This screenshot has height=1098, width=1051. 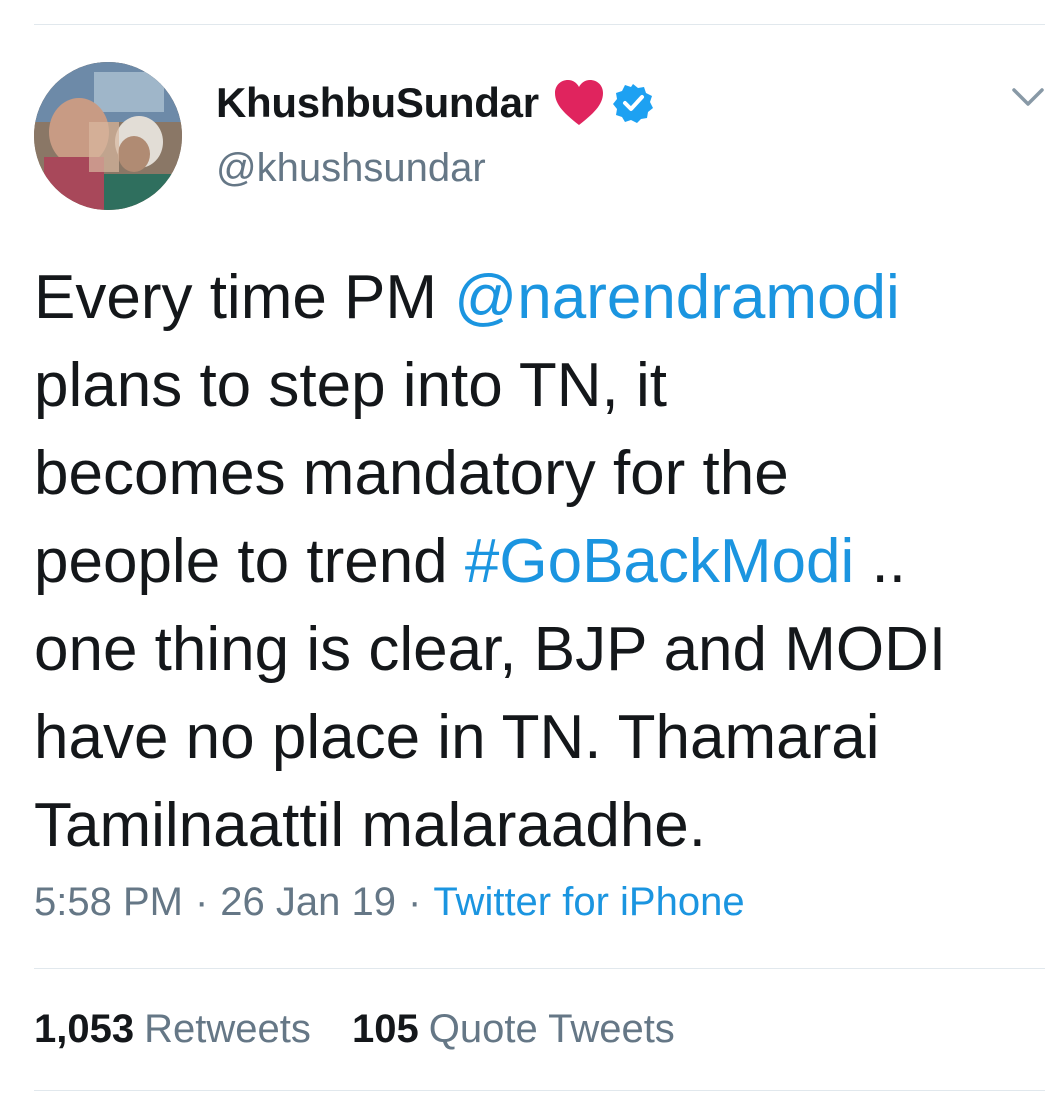 I want to click on tweet-text-line: people to trend #GoBackModi .., so click(x=534, y=562).